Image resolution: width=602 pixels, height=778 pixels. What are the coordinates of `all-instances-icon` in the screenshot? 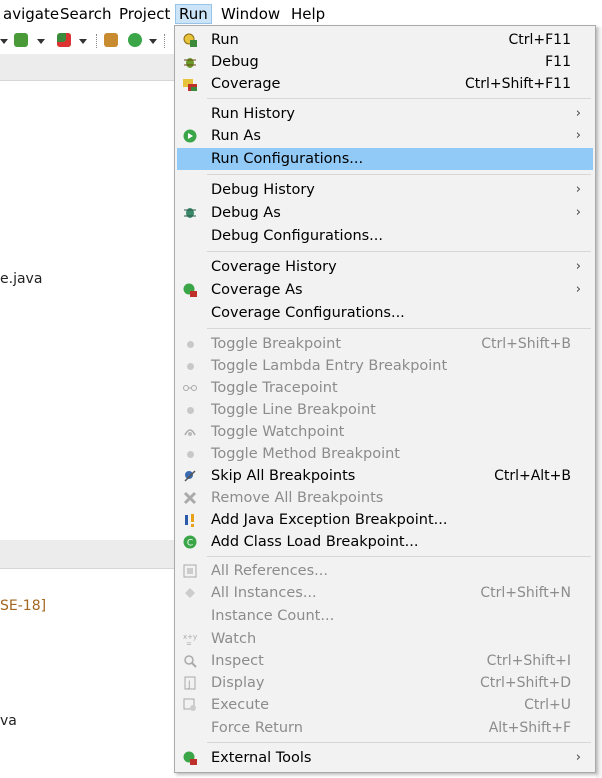 It's located at (190, 593).